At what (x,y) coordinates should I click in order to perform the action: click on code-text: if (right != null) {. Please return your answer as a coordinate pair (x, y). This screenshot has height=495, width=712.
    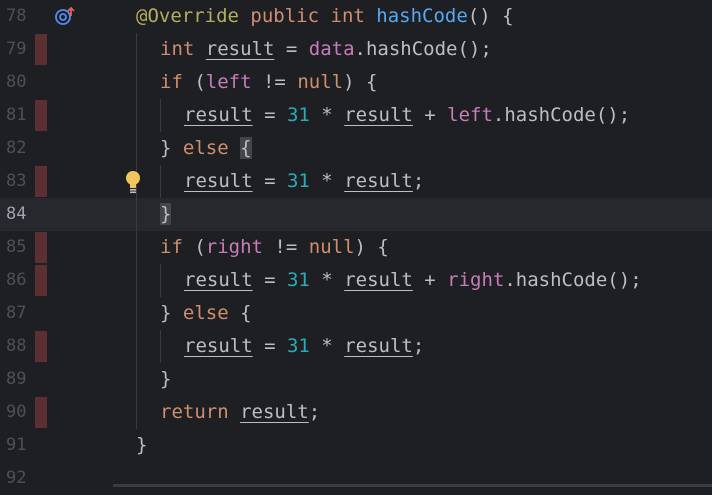
    Looking at the image, I should click on (274, 247).